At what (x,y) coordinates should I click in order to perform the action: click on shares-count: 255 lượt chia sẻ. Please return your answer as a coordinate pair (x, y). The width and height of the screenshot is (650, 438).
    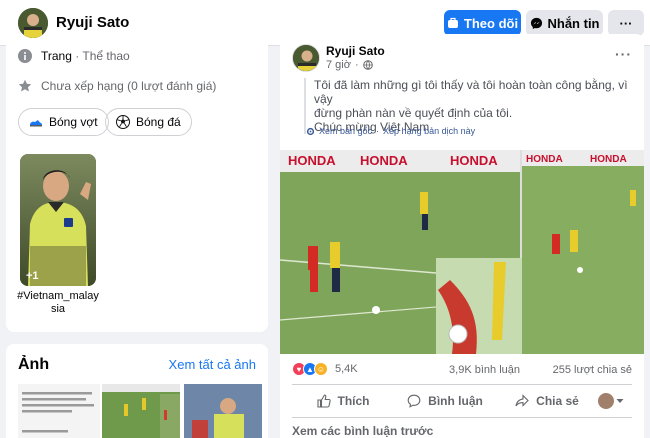
    Looking at the image, I should click on (592, 370).